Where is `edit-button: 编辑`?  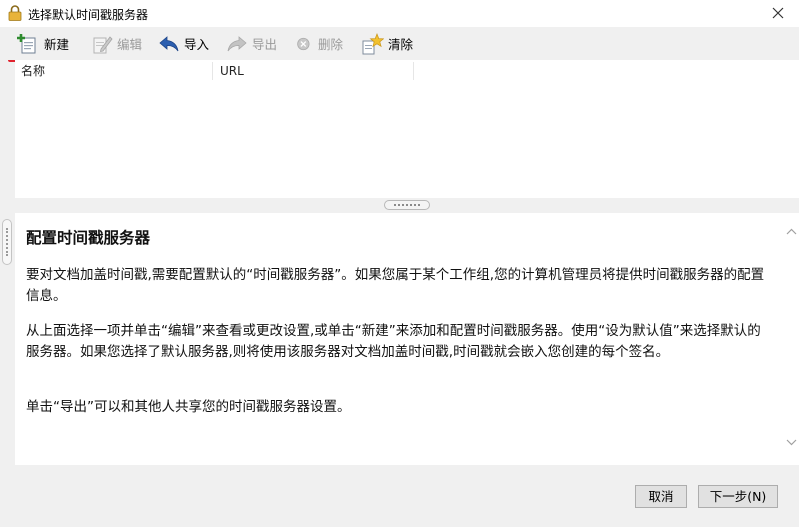 edit-button: 编辑 is located at coordinates (116, 43).